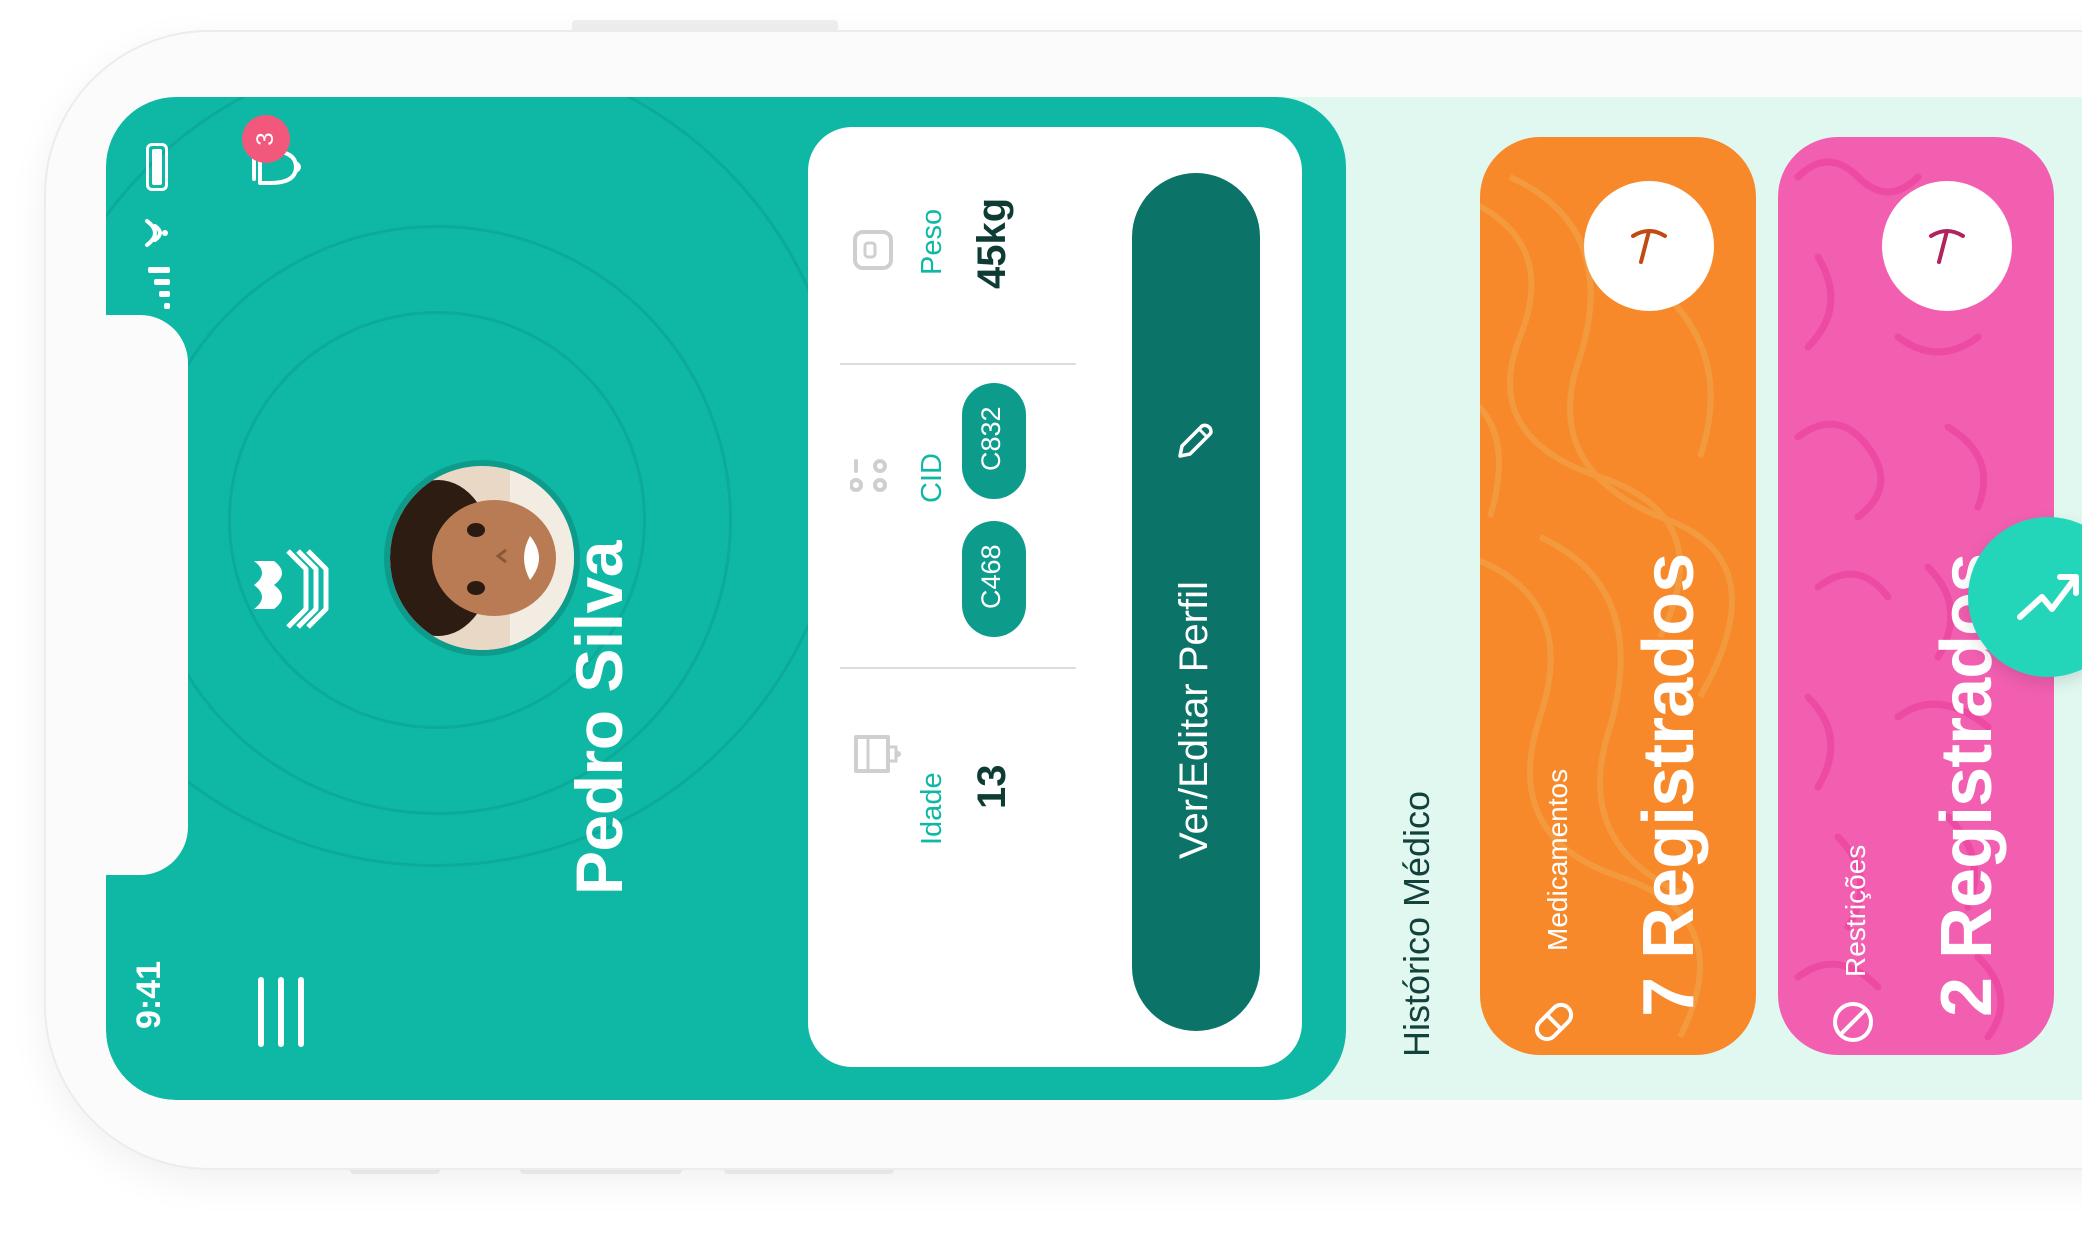 This screenshot has height=1235, width=2082. What do you see at coordinates (147, 595) in the screenshot?
I see `camera-notch` at bounding box center [147, 595].